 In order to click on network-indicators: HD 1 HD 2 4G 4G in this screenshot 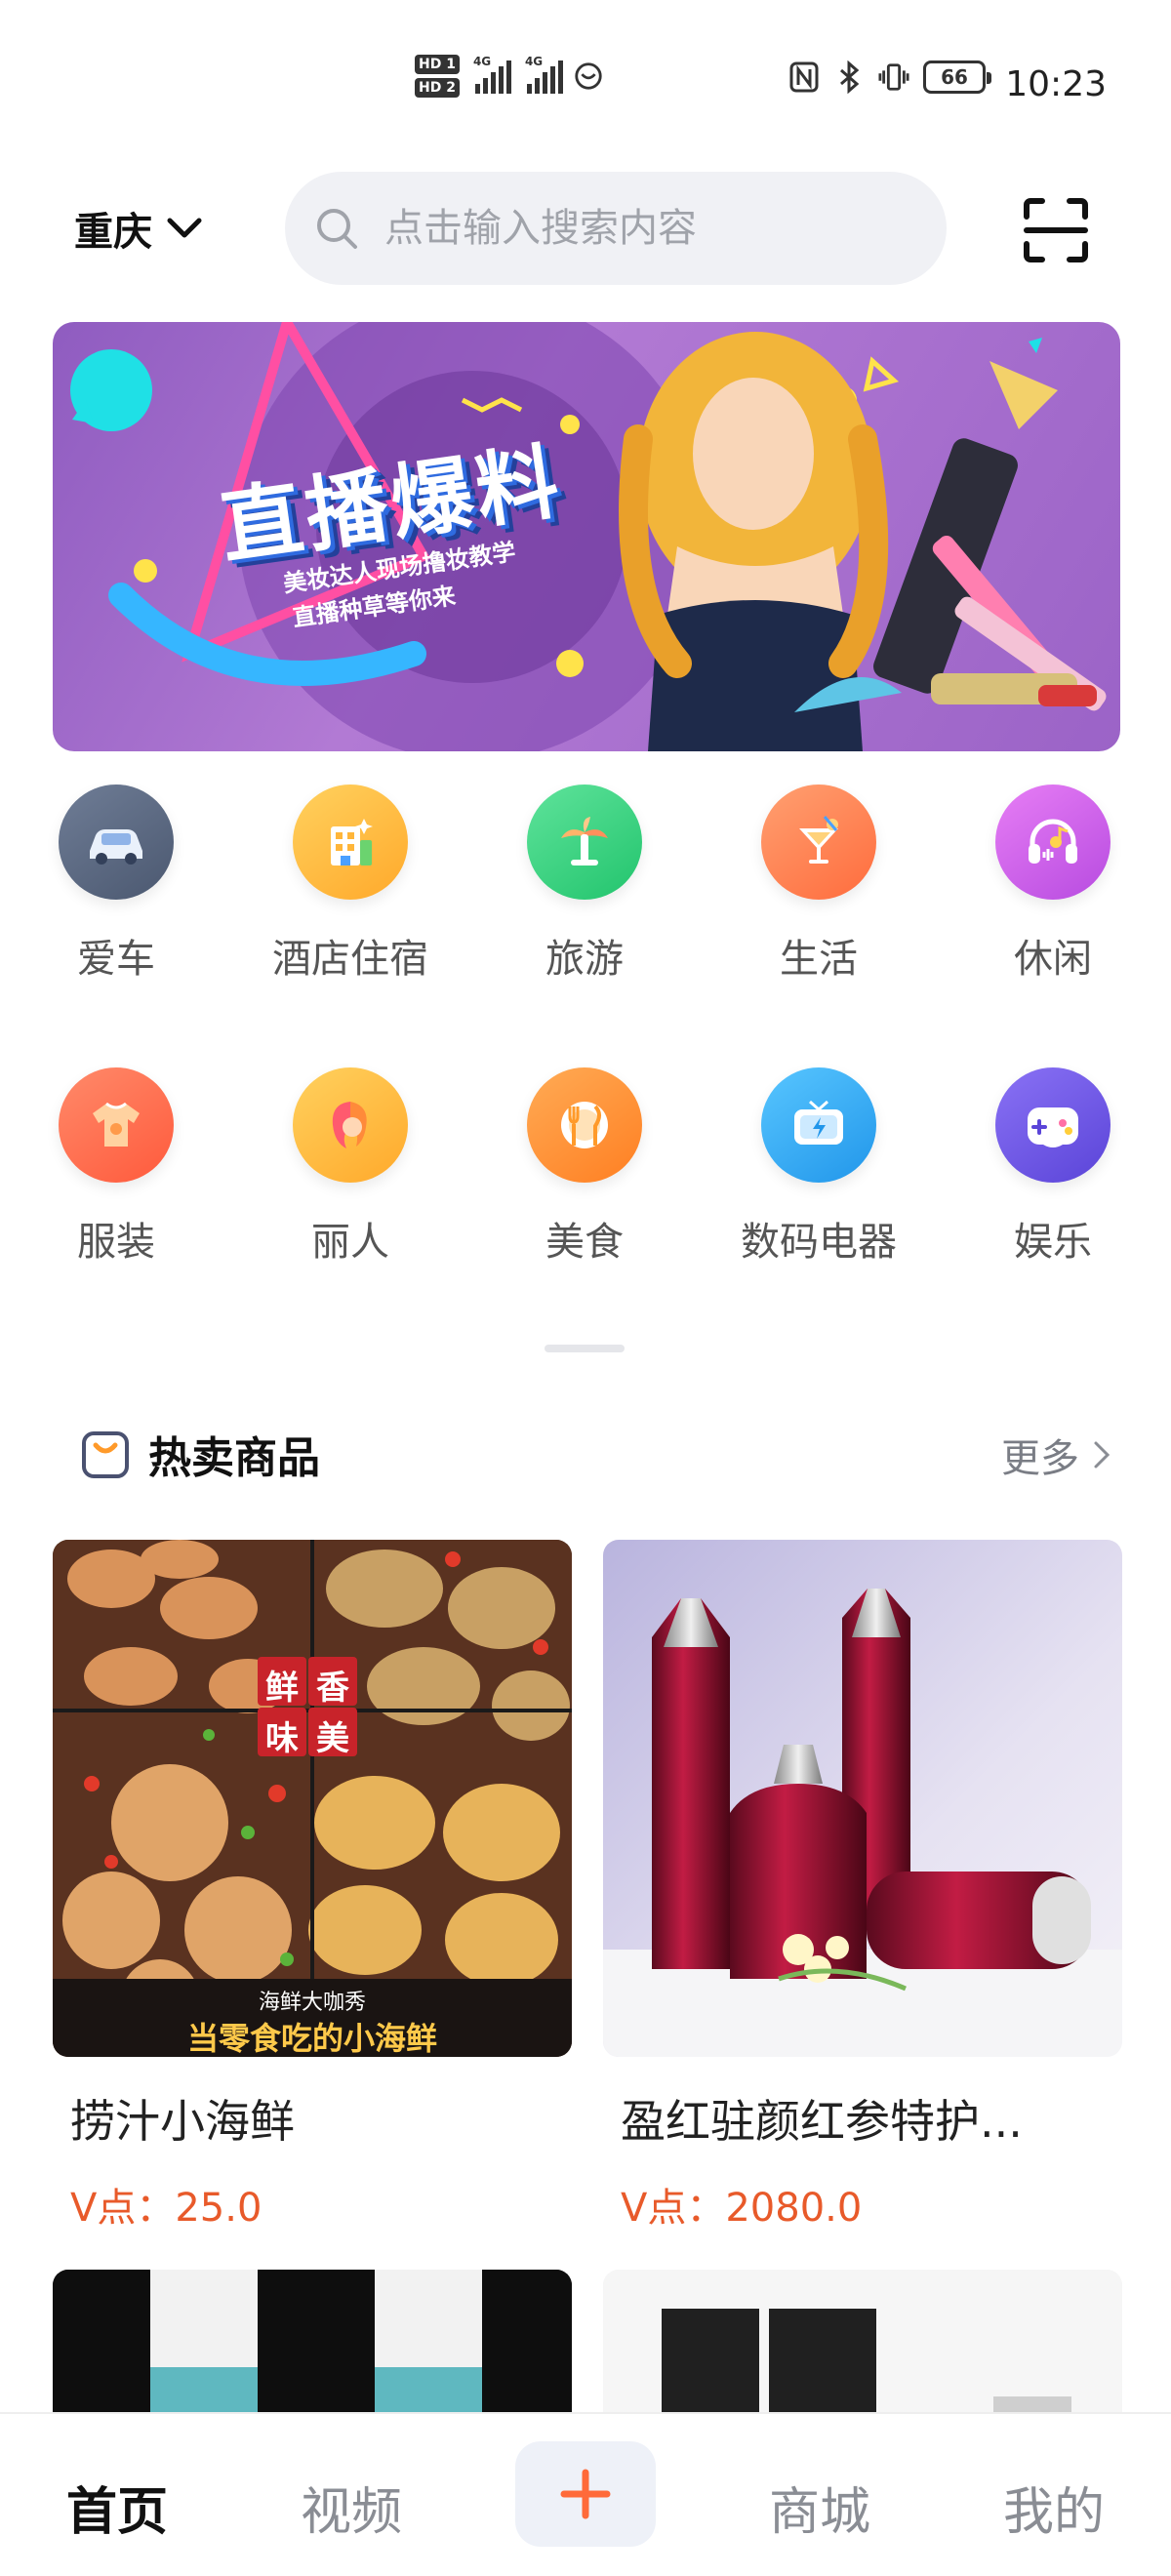, I will do `click(509, 76)`.